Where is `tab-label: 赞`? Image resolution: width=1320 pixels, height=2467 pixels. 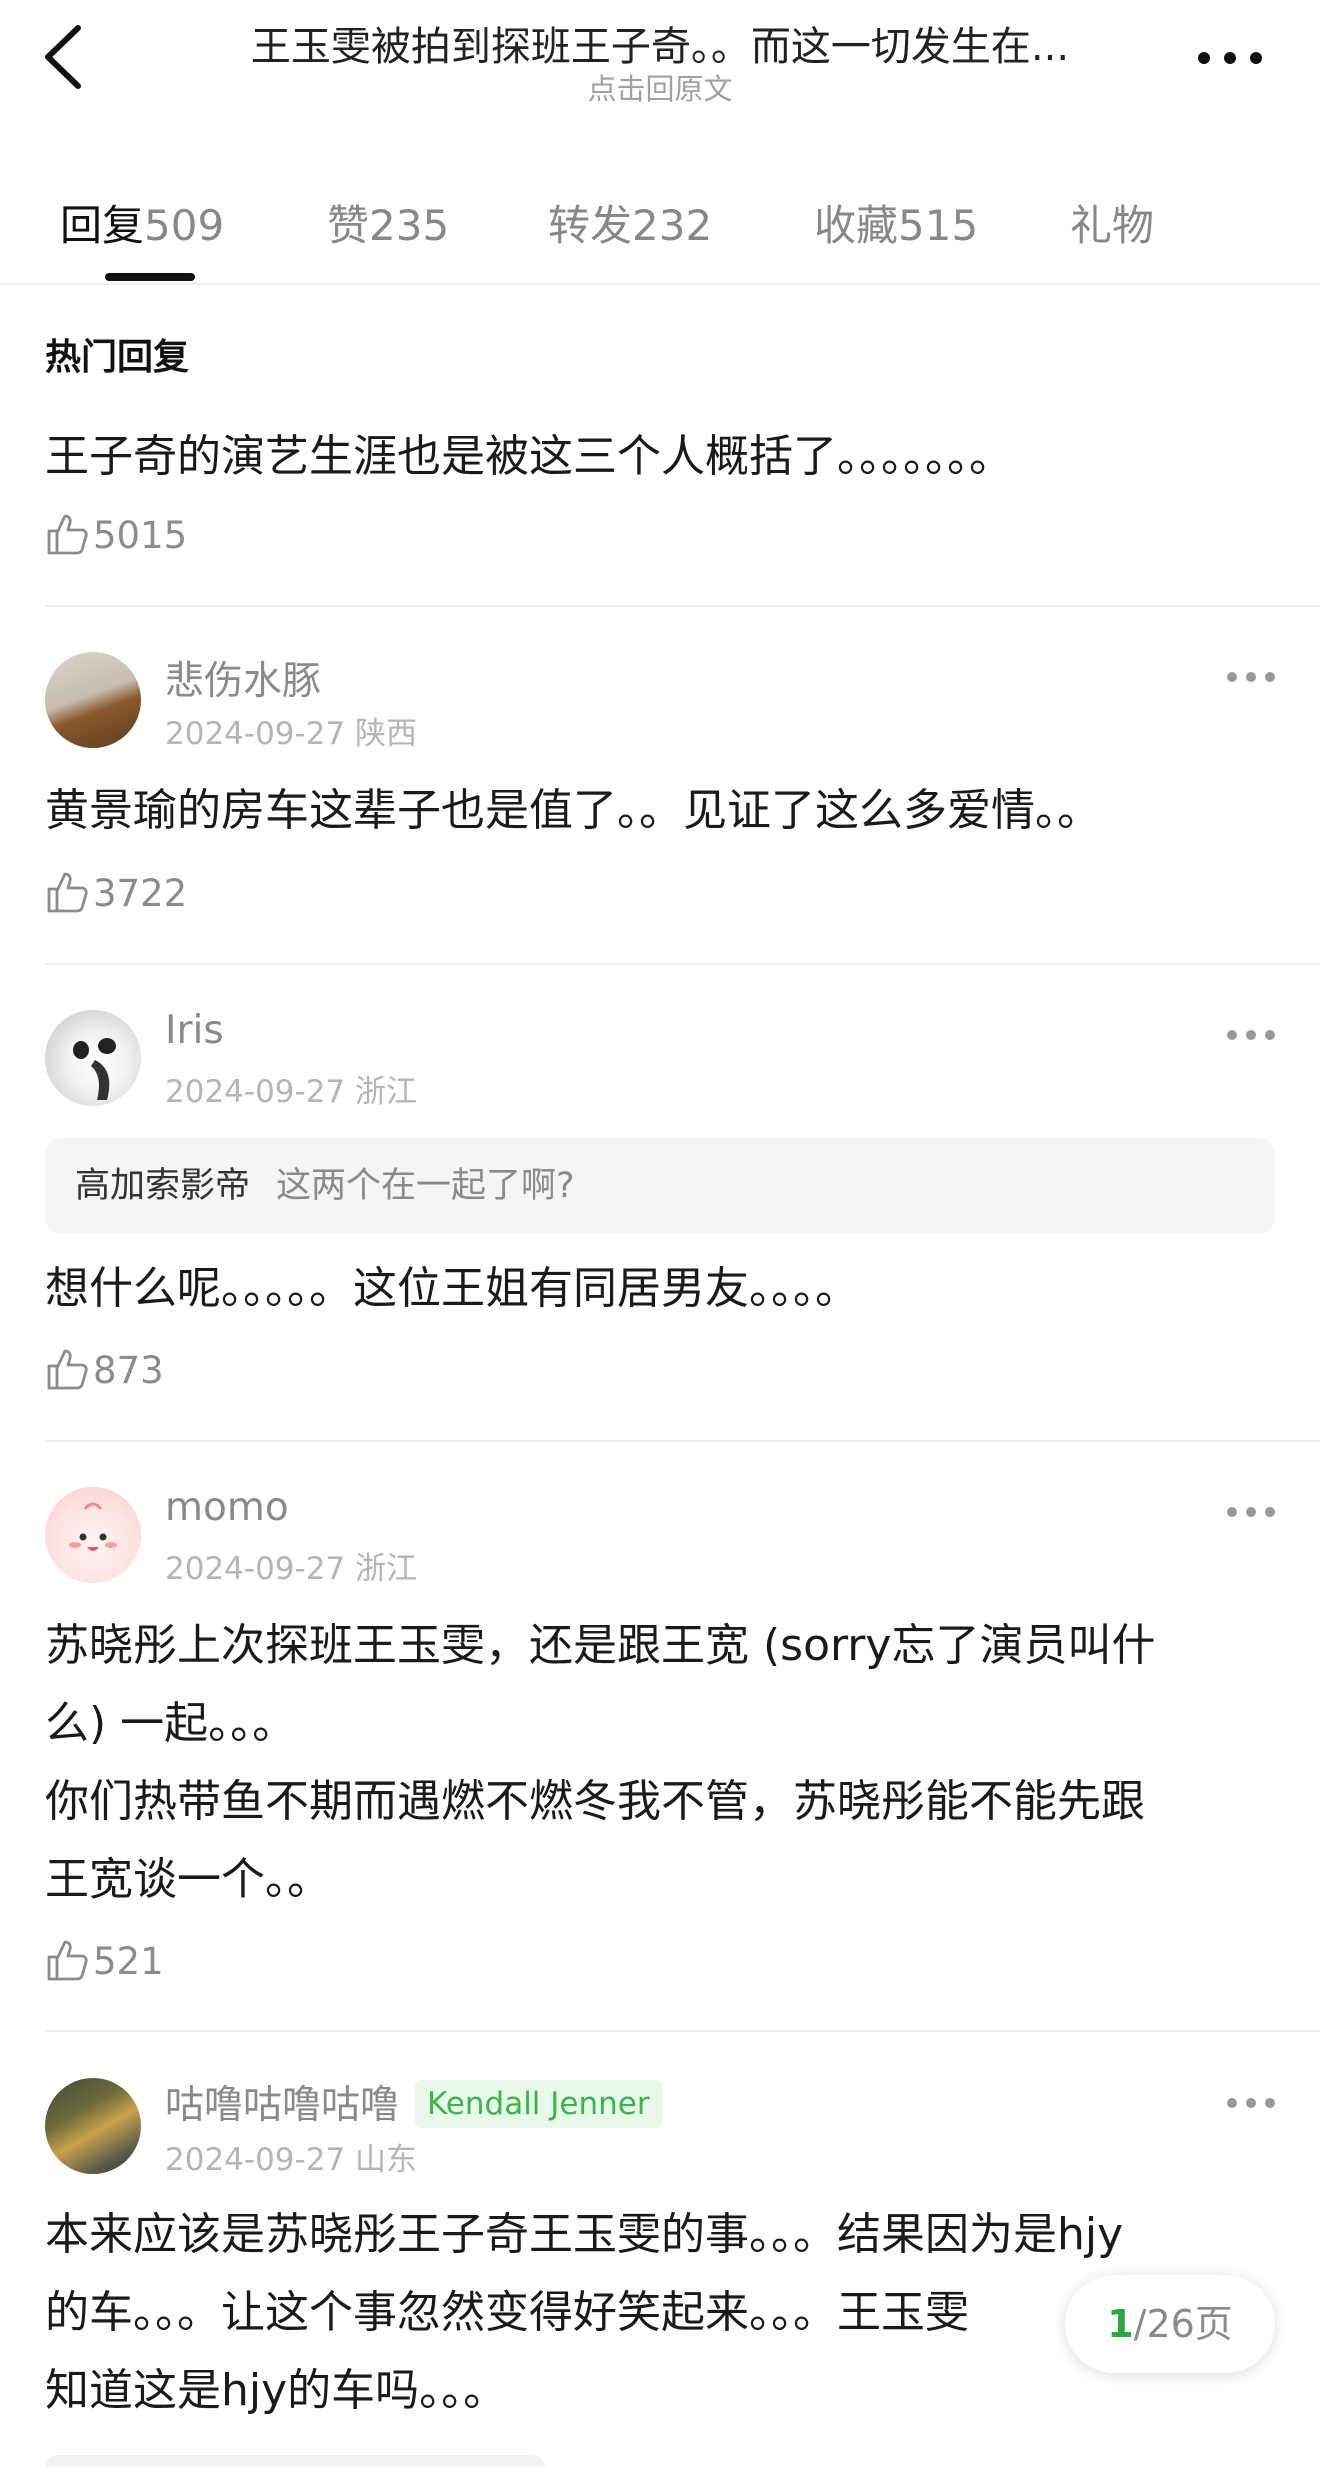 tab-label: 赞 is located at coordinates (348, 225).